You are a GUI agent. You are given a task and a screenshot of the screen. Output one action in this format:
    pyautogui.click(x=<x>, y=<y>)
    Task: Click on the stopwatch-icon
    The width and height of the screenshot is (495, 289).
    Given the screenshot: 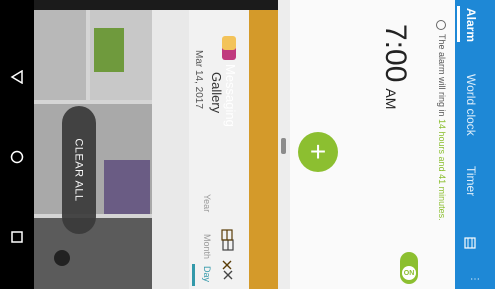 What is the action you would take?
    pyautogui.click(x=470, y=245)
    